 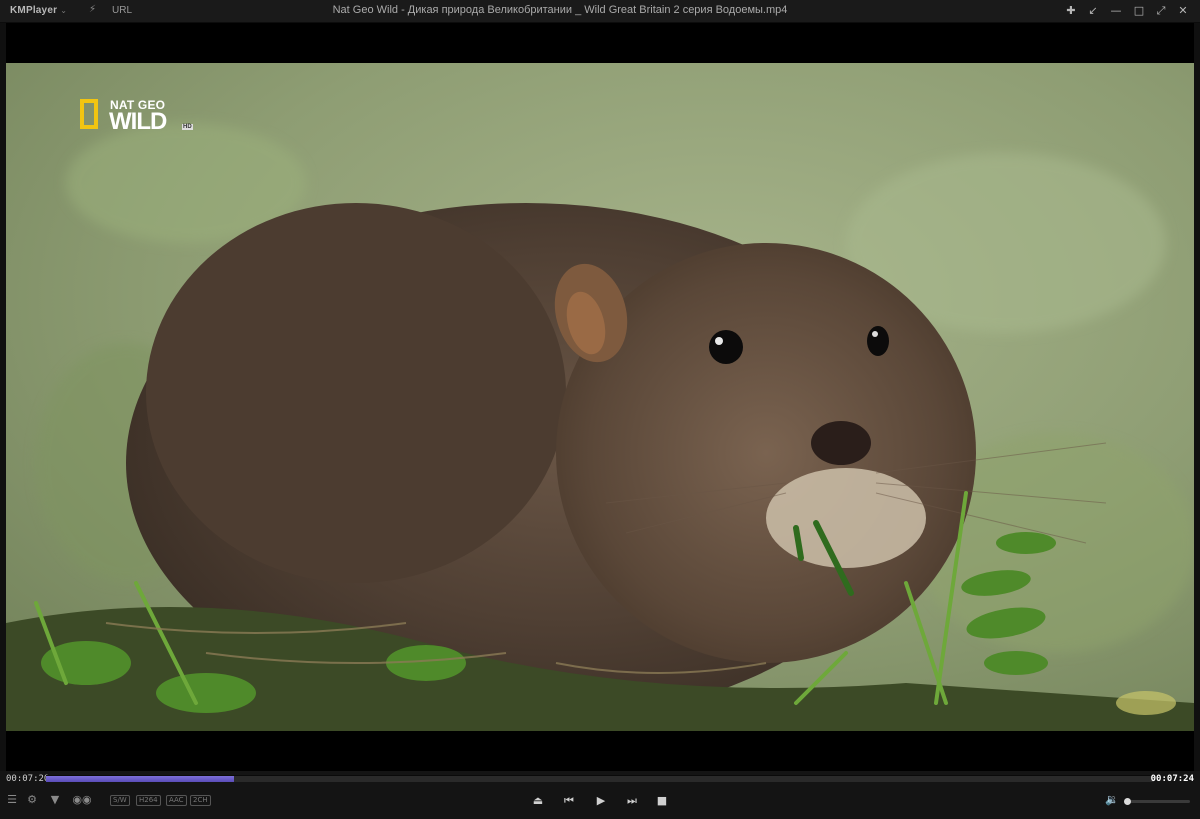 I want to click on play-icon: ▶, so click(x=601, y=801).